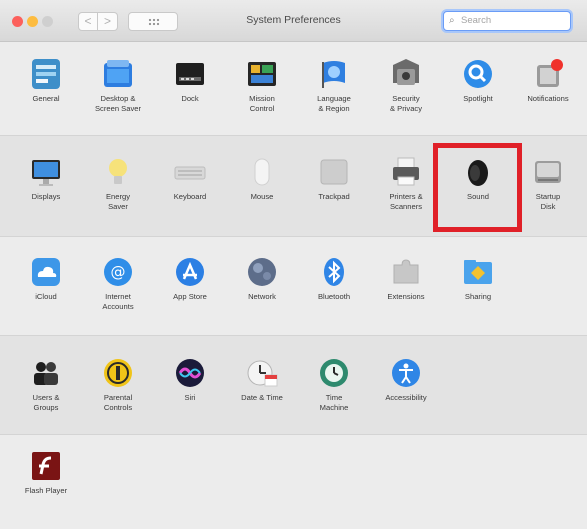  Describe the element at coordinates (190, 272) in the screenshot. I see `app-store-icon` at that location.